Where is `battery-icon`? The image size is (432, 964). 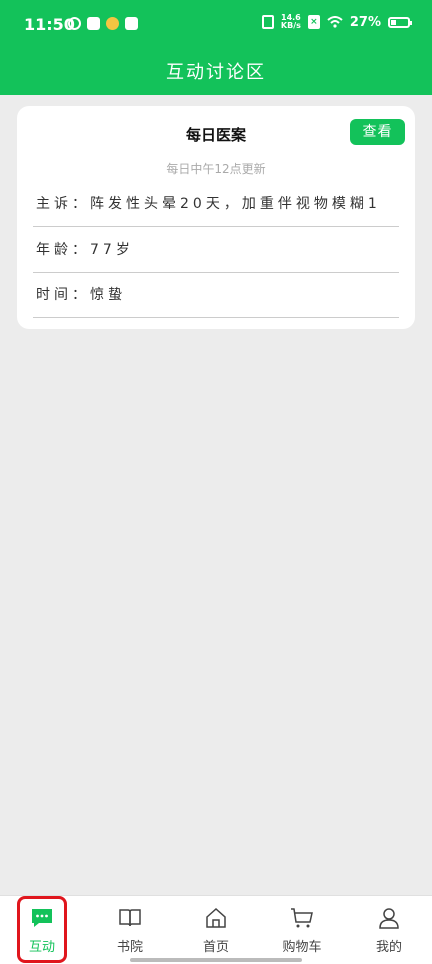 battery-icon is located at coordinates (400, 22).